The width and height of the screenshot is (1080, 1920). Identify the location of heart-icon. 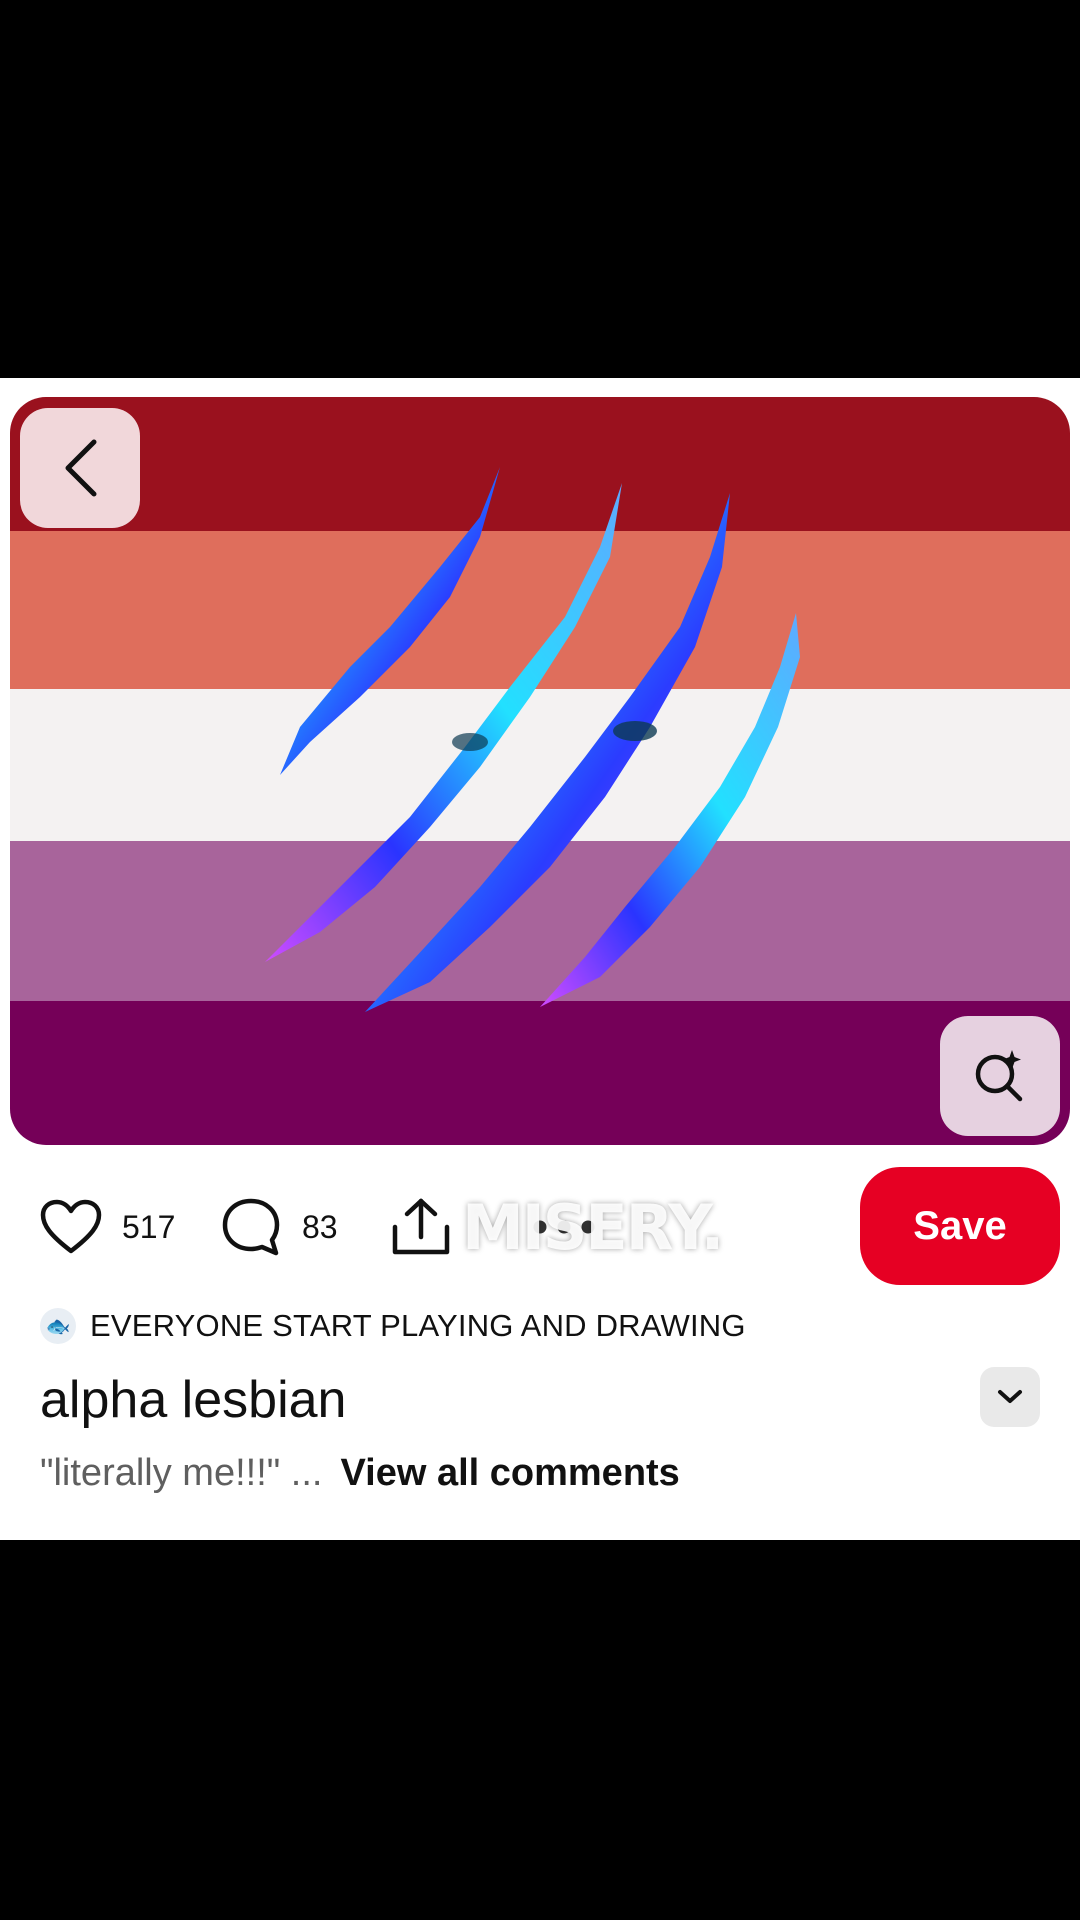
(71, 1226).